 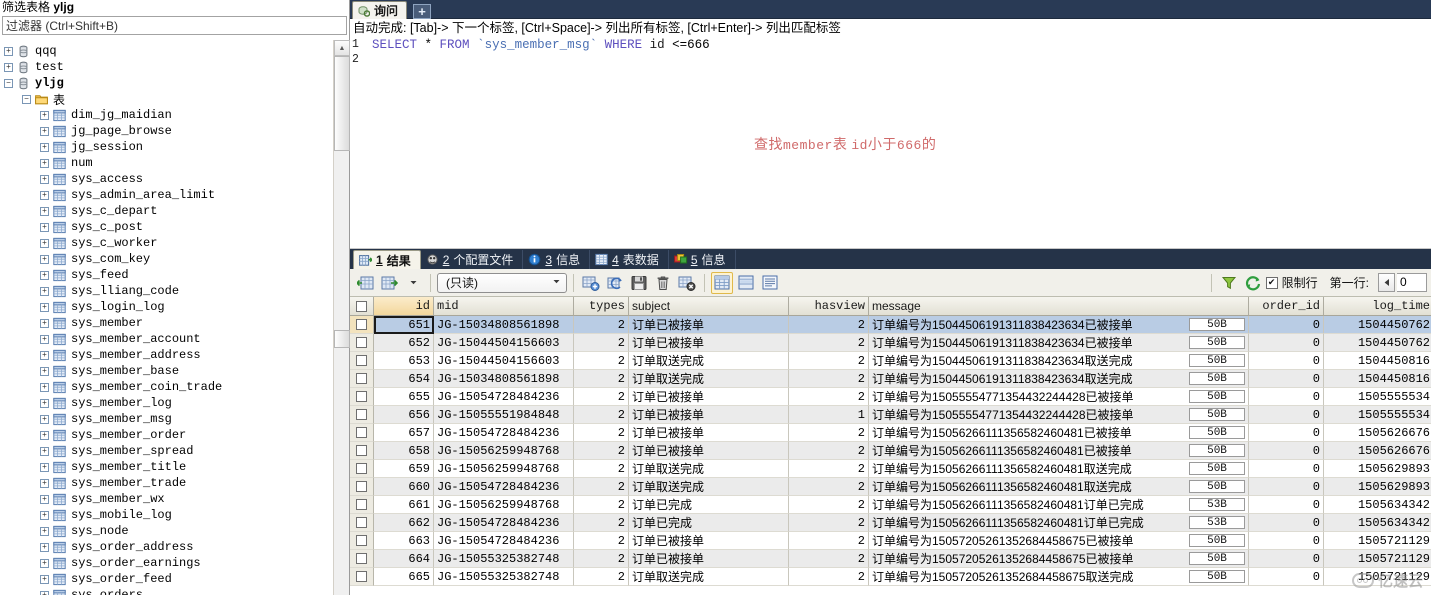 What do you see at coordinates (166, 195) in the screenshot?
I see `tree-item-sys_admin_area_limit: + sys_admin_area_limit` at bounding box center [166, 195].